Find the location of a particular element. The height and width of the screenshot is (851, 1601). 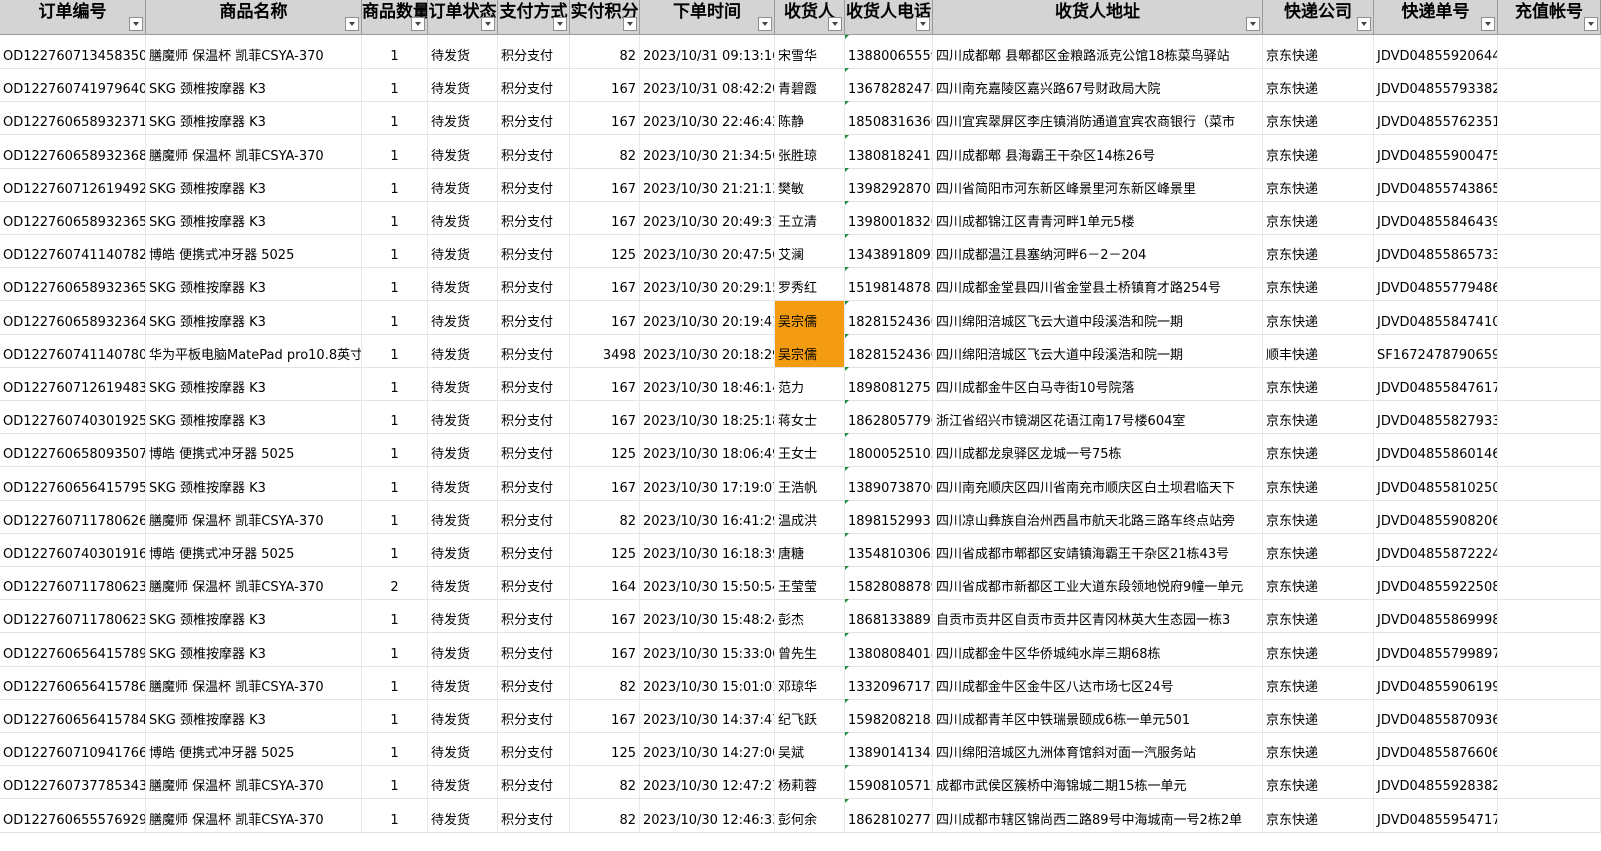

order-id-cell: OD1227606564157892 is located at coordinates (73, 649).